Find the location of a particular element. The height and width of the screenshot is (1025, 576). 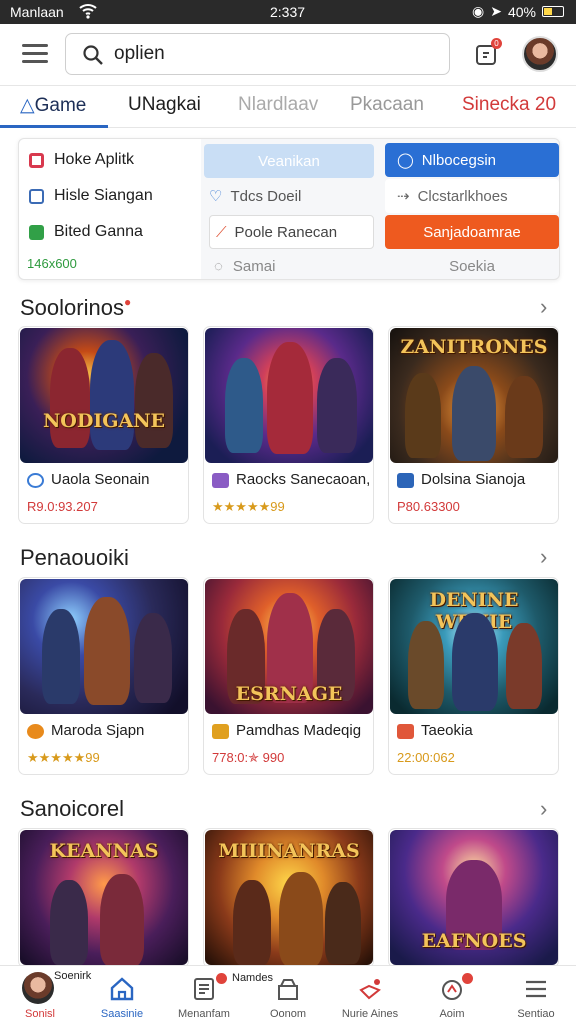

option-poole-ranecan: ⟋ Poole Ranecan is located at coordinates (291, 232).